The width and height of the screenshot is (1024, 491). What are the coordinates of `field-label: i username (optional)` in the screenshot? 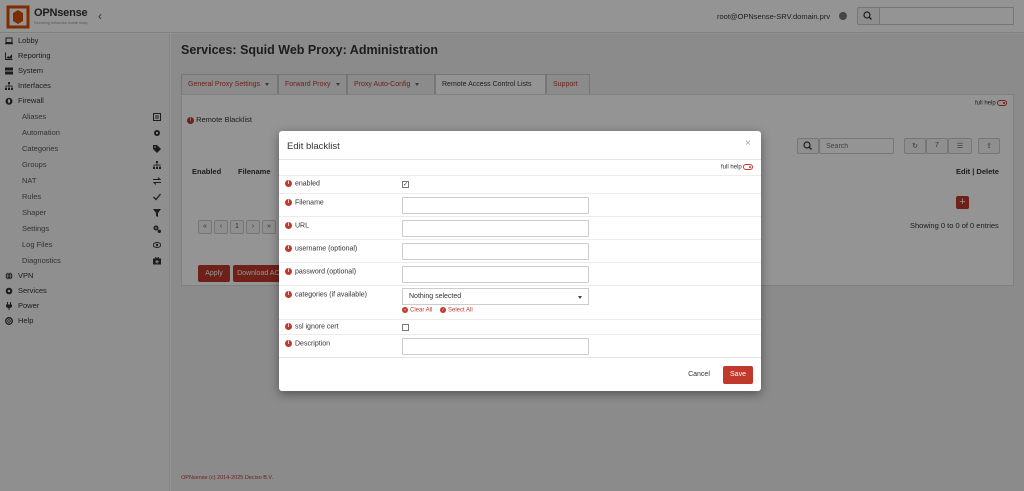 It's located at (321, 248).